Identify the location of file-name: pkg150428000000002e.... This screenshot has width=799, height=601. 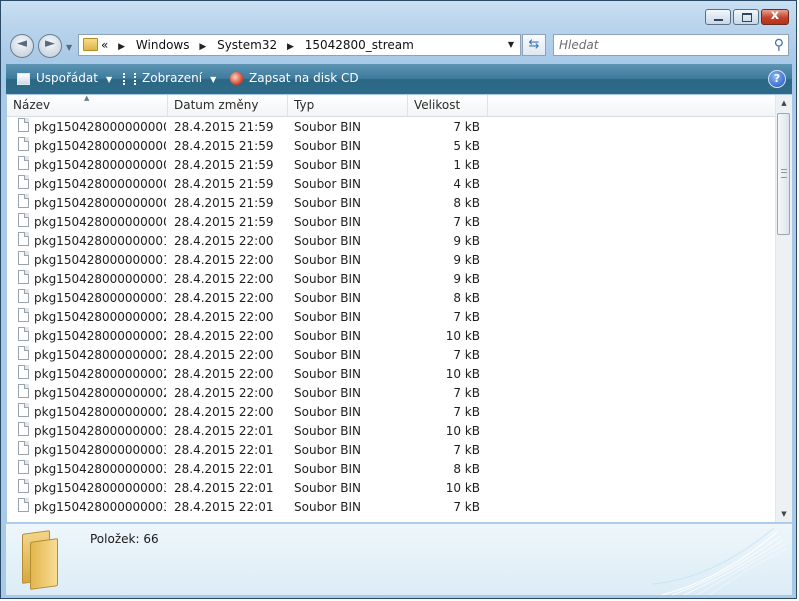
(100, 393).